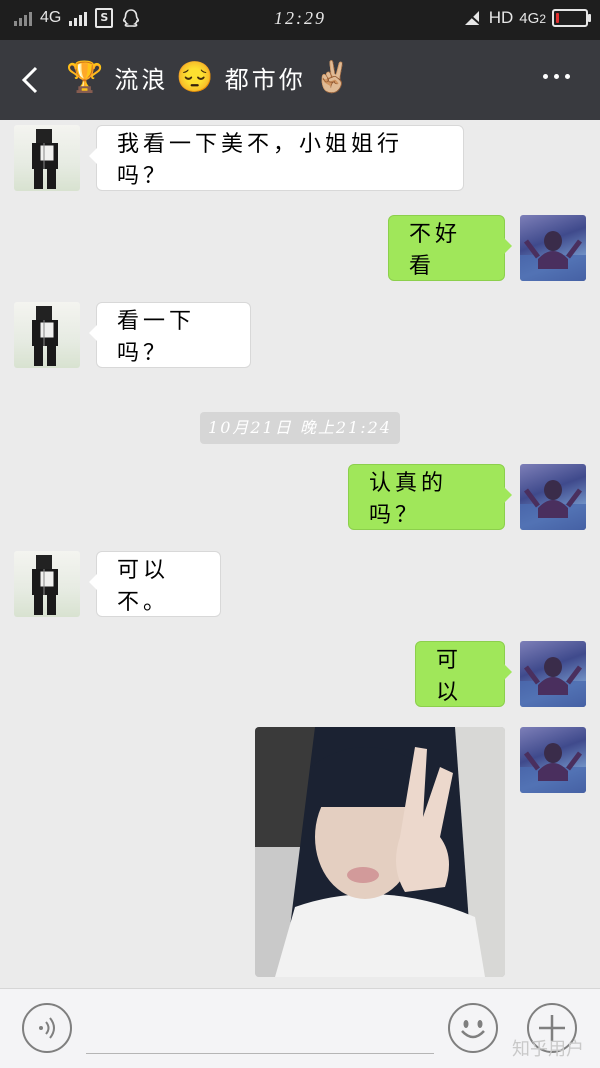  What do you see at coordinates (156, 337) in the screenshot?
I see `message-text: 看一下吗？` at bounding box center [156, 337].